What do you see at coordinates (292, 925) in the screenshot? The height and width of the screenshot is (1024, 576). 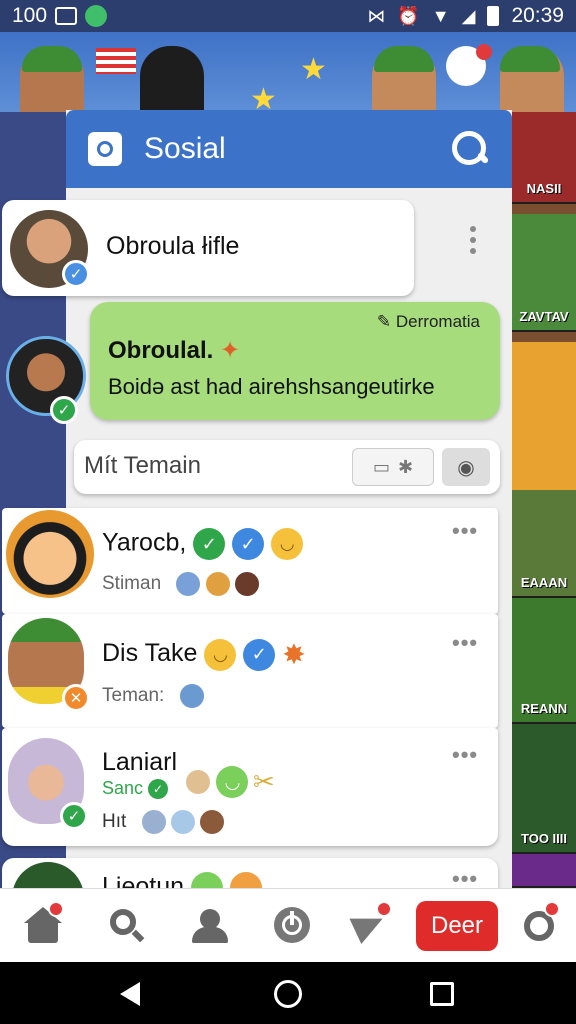 I see `power-icon` at bounding box center [292, 925].